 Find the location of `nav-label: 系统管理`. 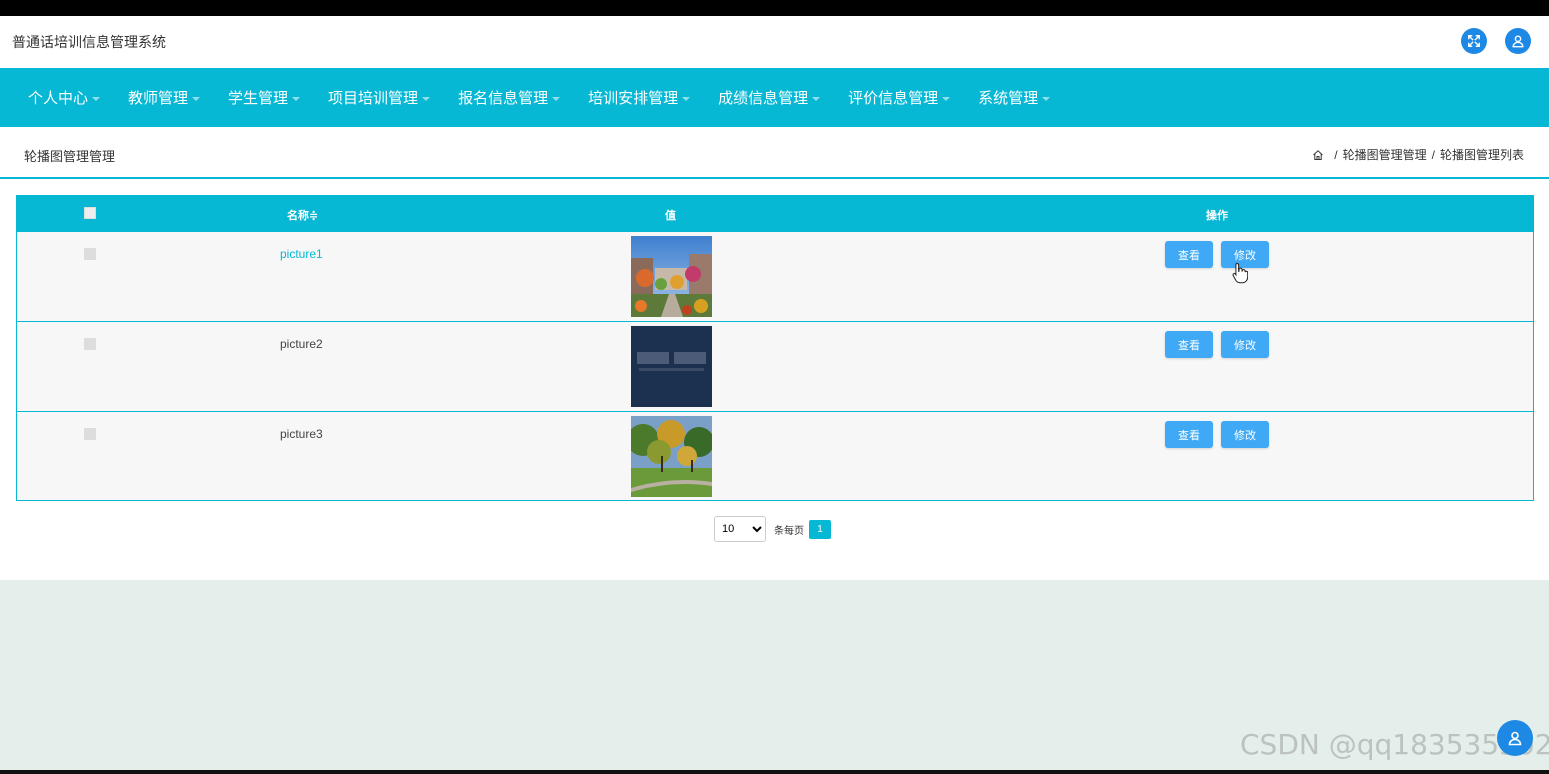

nav-label: 系统管理 is located at coordinates (1008, 98).